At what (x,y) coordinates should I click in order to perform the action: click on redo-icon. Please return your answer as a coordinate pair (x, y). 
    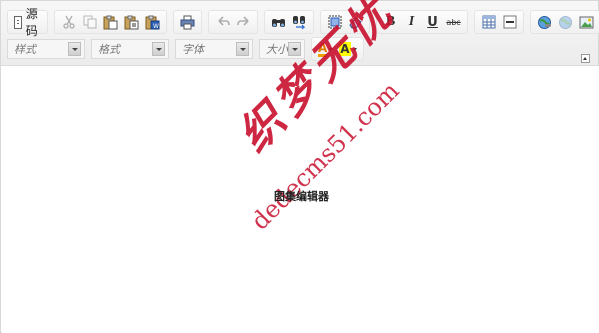
    Looking at the image, I should click on (242, 21).